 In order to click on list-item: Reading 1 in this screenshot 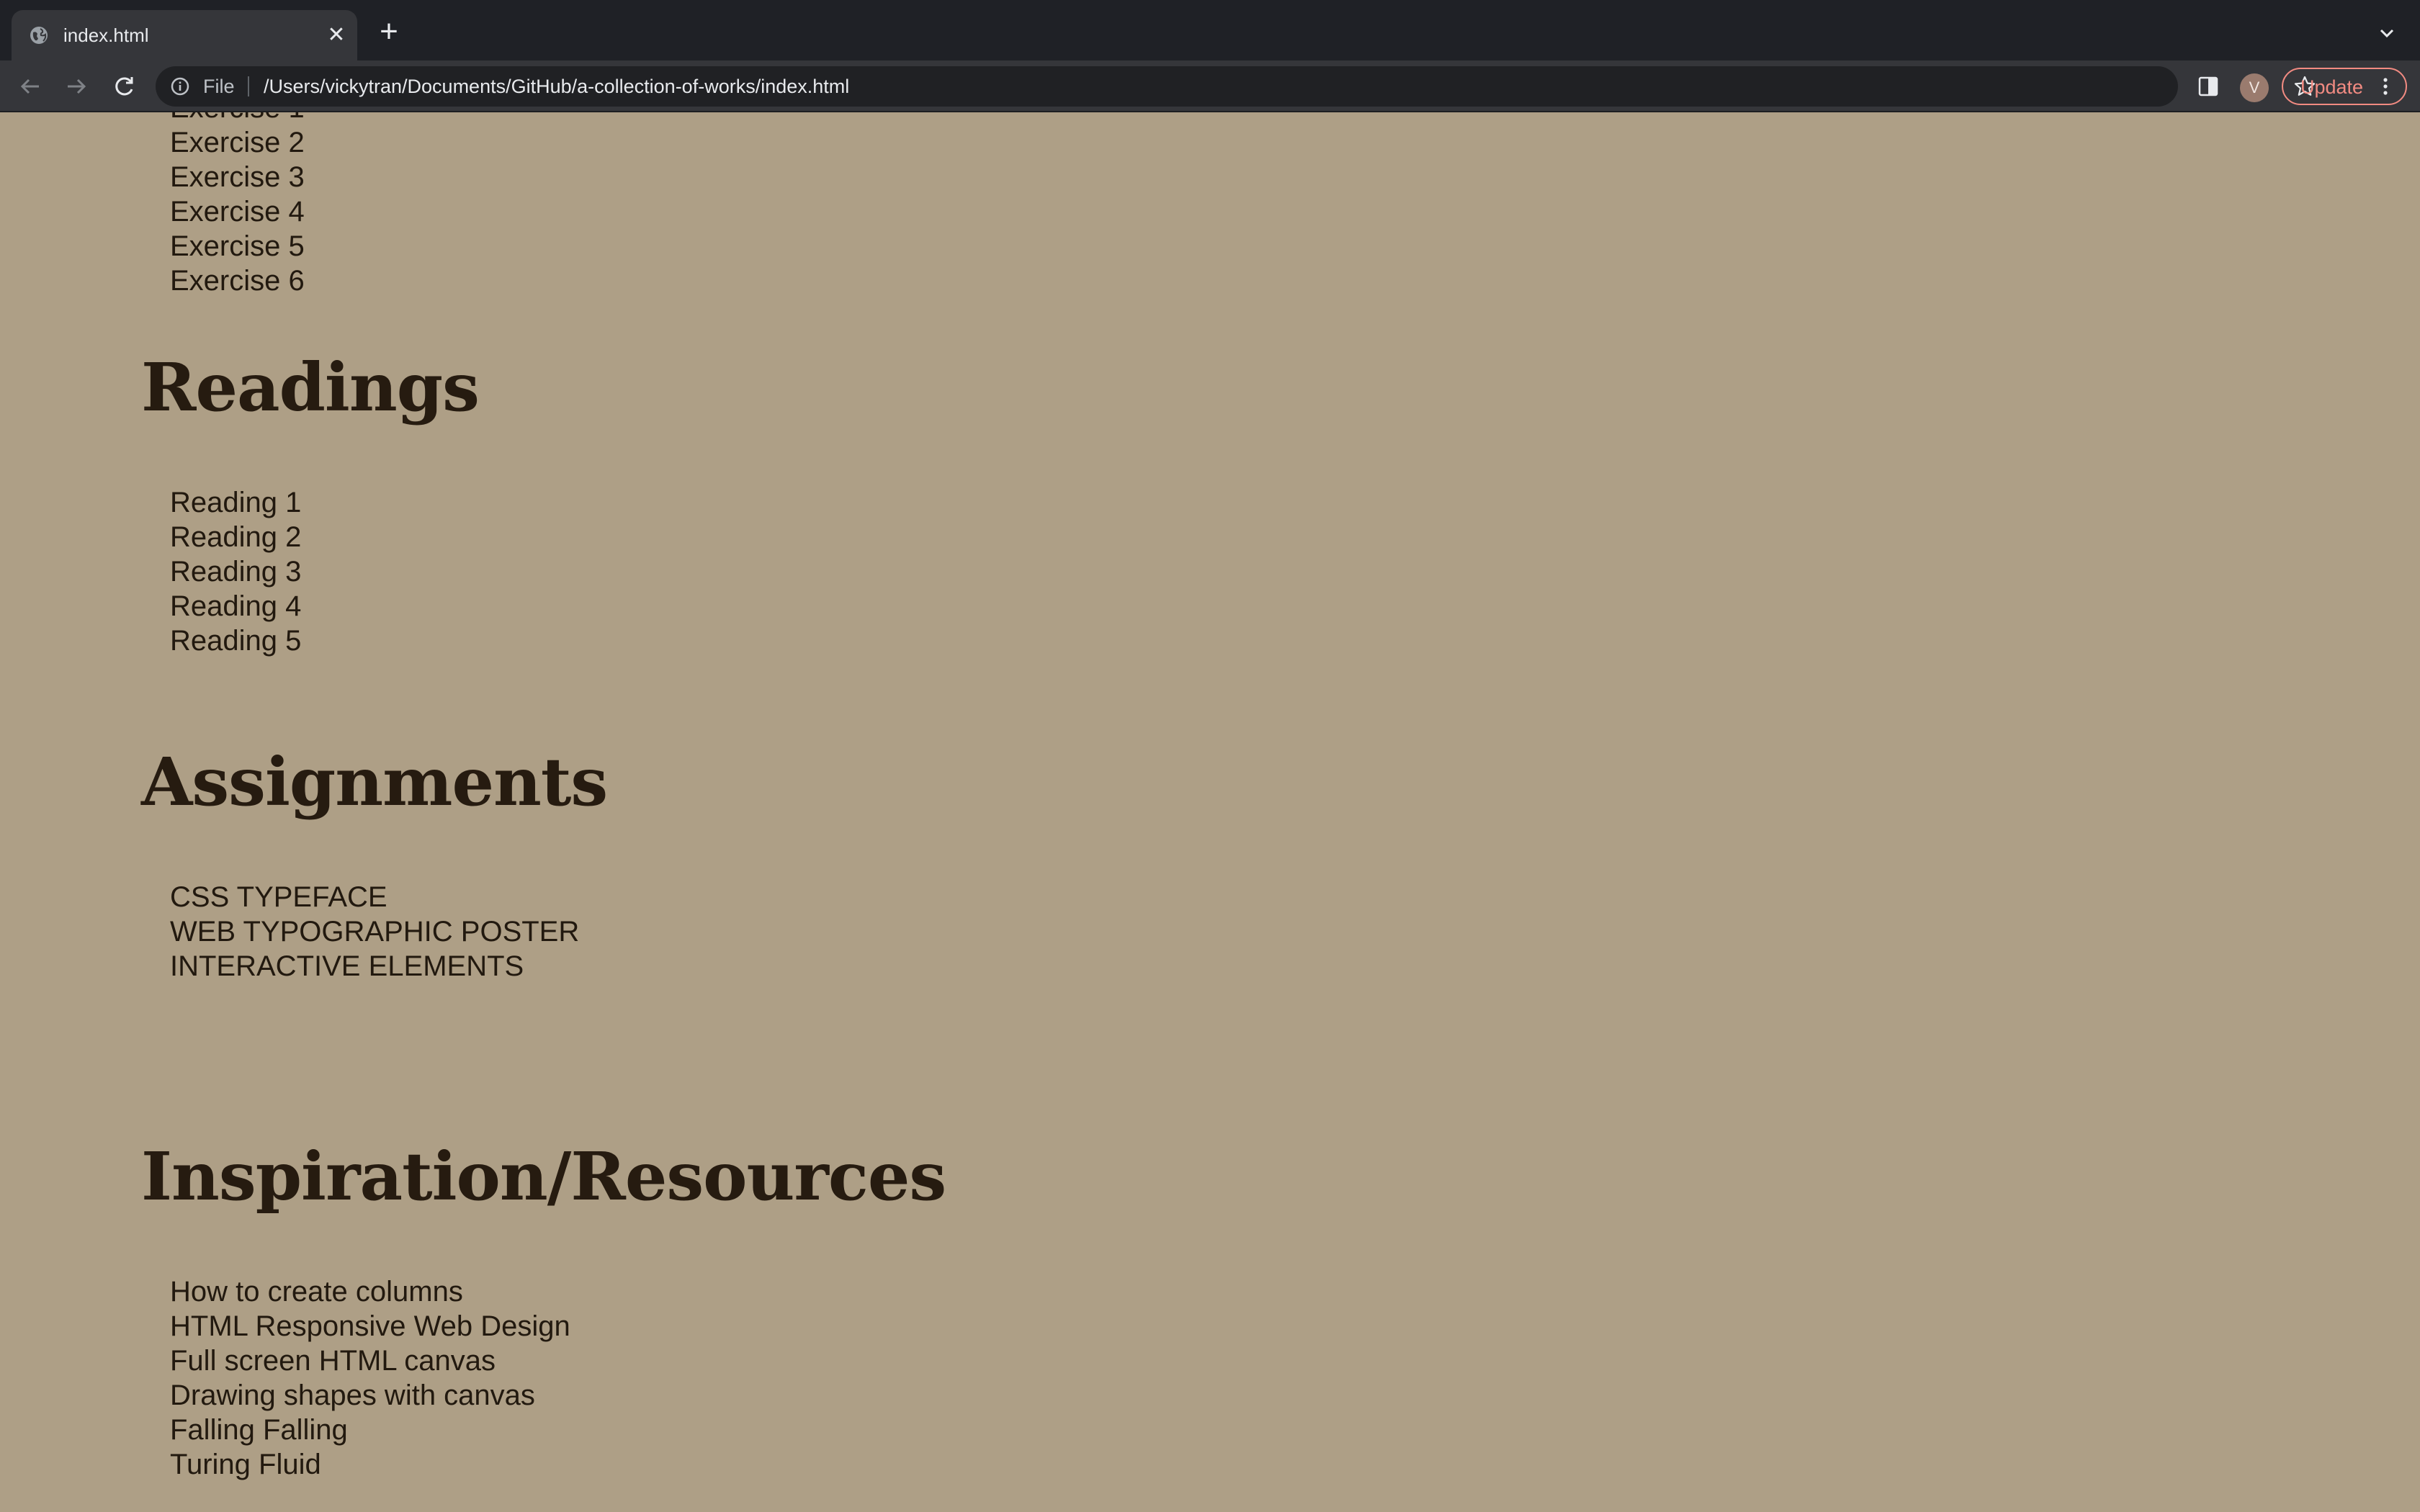, I will do `click(235, 502)`.